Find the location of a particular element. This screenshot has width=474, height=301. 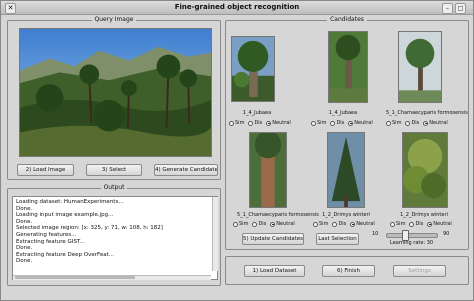

finish-button: 6) Finish is located at coordinates (348, 271).